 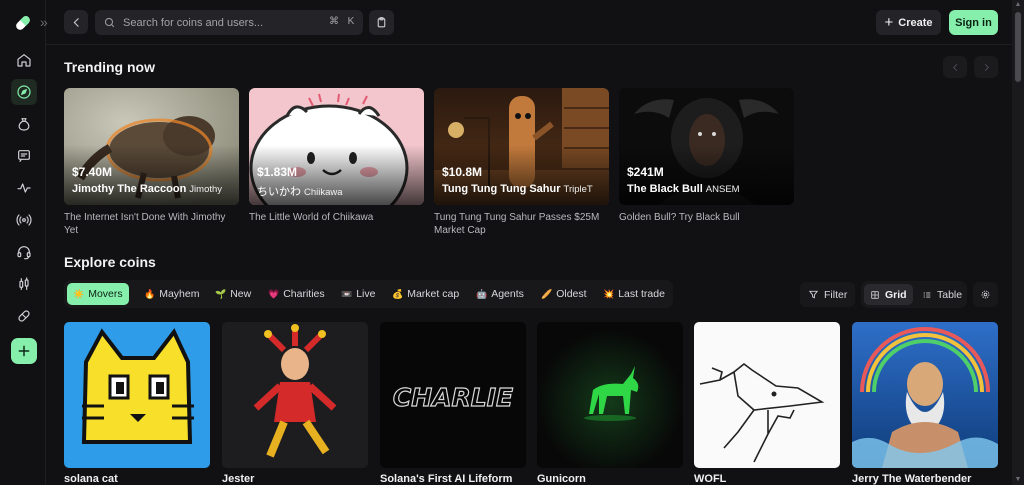 I want to click on explore-title: Explore coins, so click(x=110, y=262).